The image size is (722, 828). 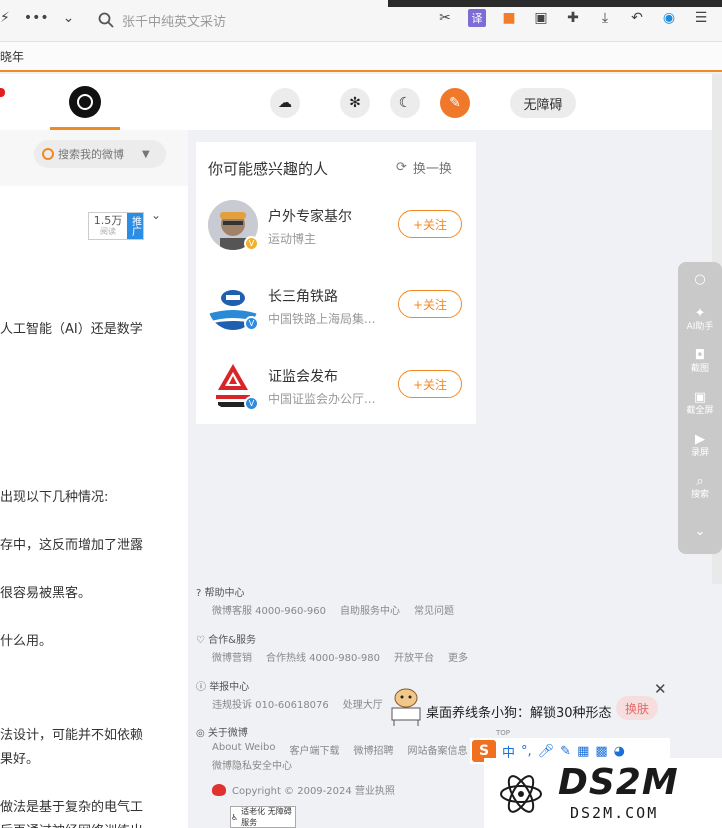 I want to click on aging-badge-text: 适老化 无障碍服务, so click(x=266, y=817).